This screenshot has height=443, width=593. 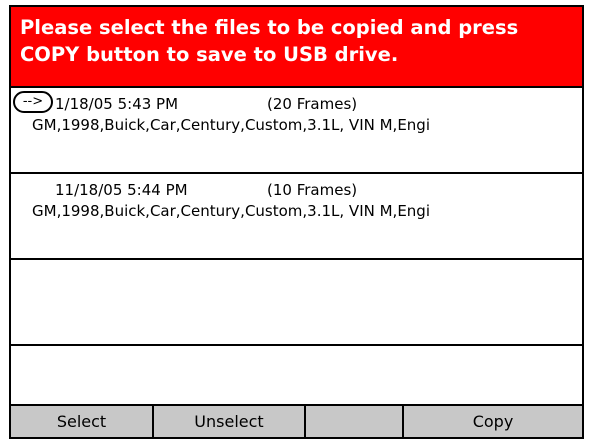 What do you see at coordinates (493, 421) in the screenshot?
I see `copy-button: Copy` at bounding box center [493, 421].